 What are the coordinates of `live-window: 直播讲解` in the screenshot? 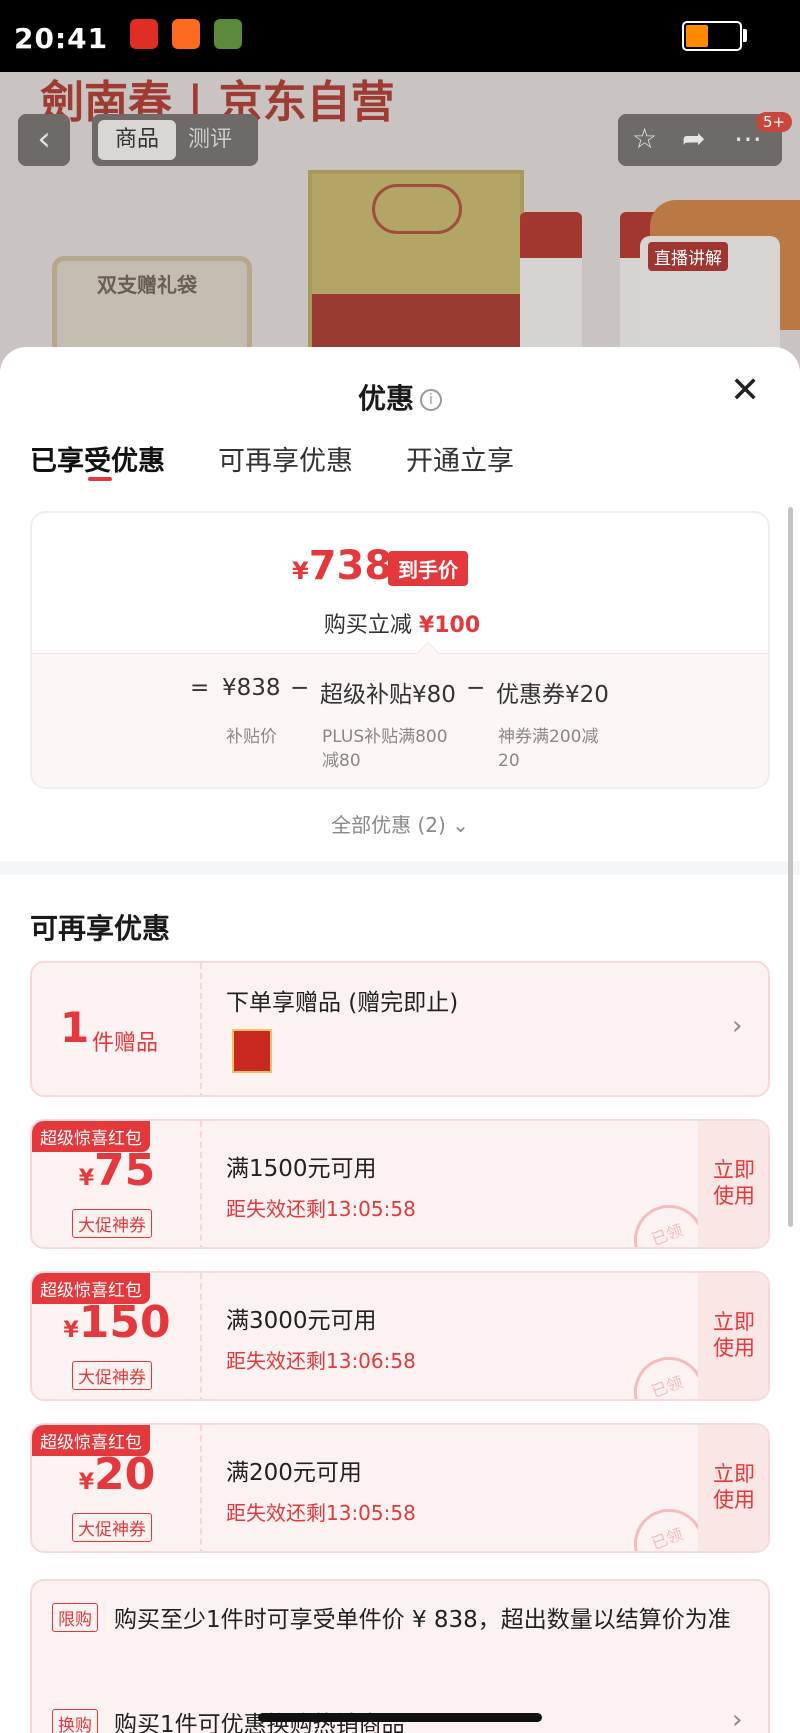 It's located at (710, 296).